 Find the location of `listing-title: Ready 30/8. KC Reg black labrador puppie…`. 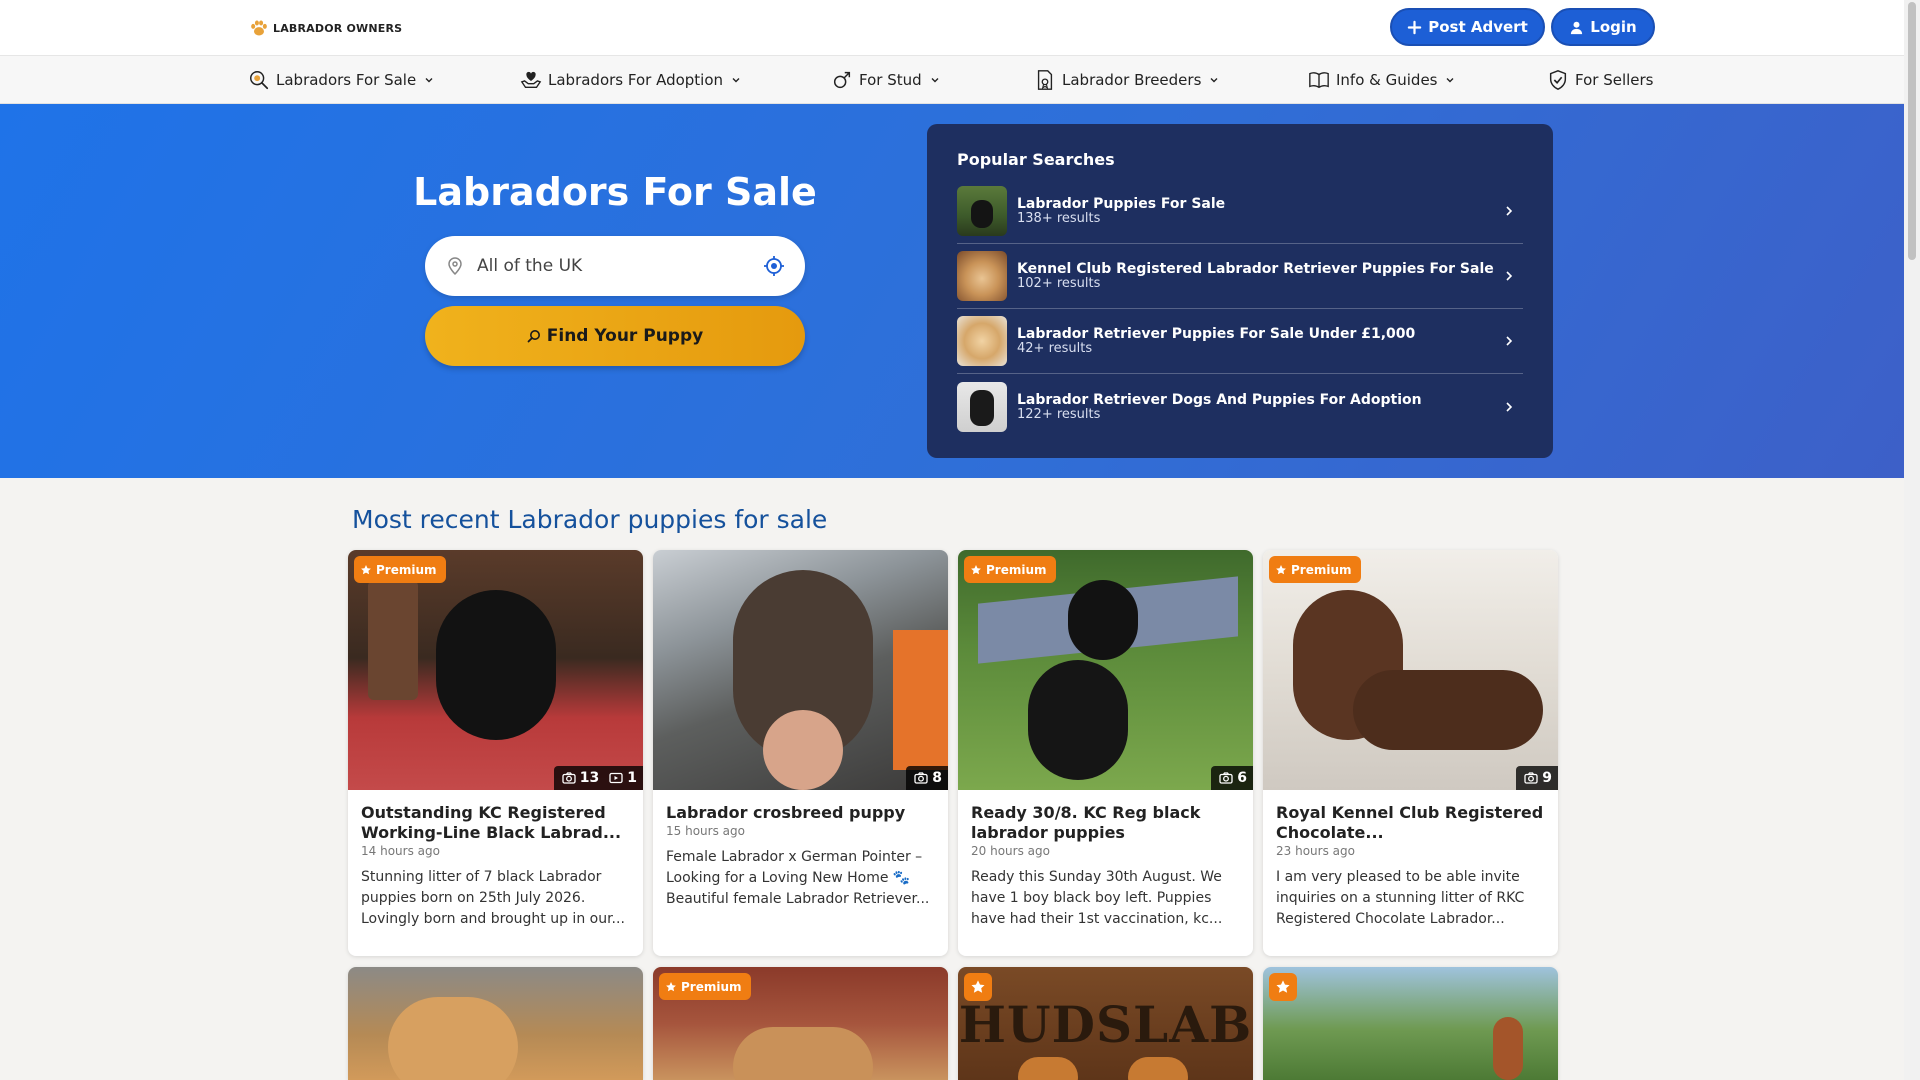

listing-title: Ready 30/8. KC Reg black labrador puppie… is located at coordinates (1107, 823).